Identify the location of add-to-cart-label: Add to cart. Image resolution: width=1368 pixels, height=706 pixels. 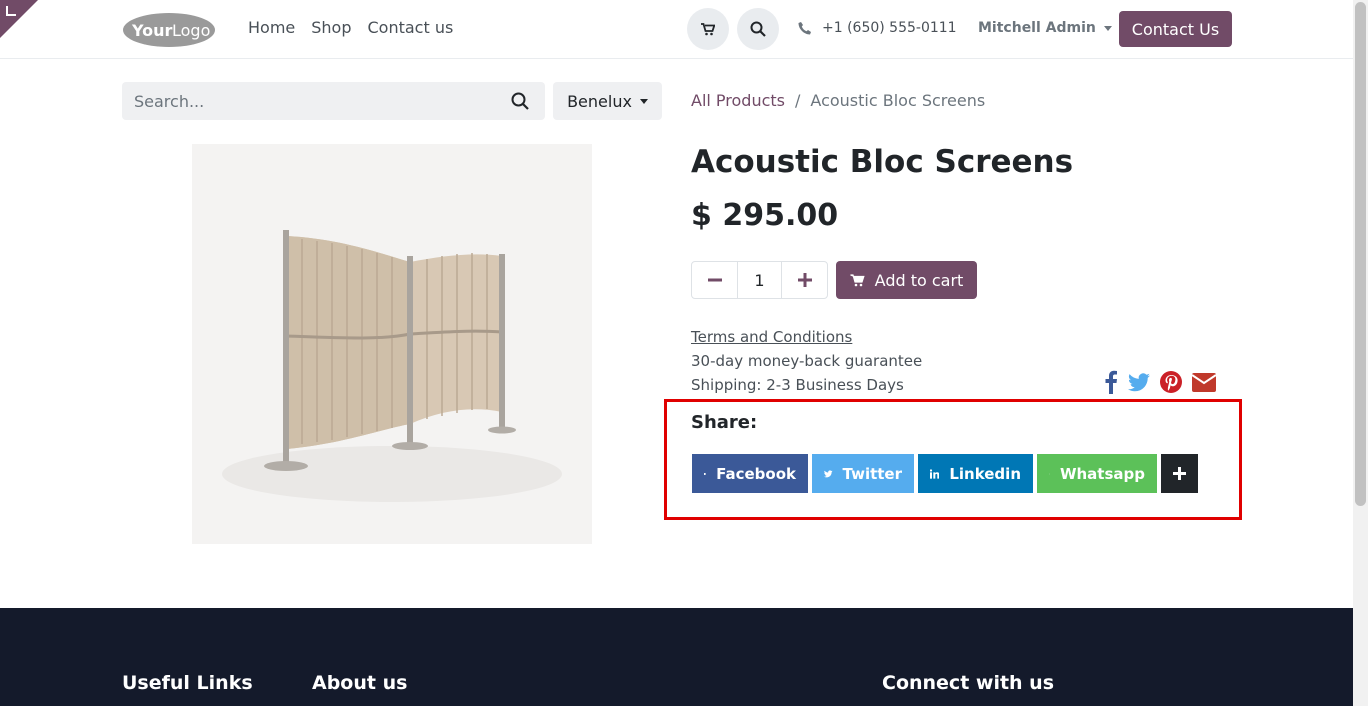
(919, 280).